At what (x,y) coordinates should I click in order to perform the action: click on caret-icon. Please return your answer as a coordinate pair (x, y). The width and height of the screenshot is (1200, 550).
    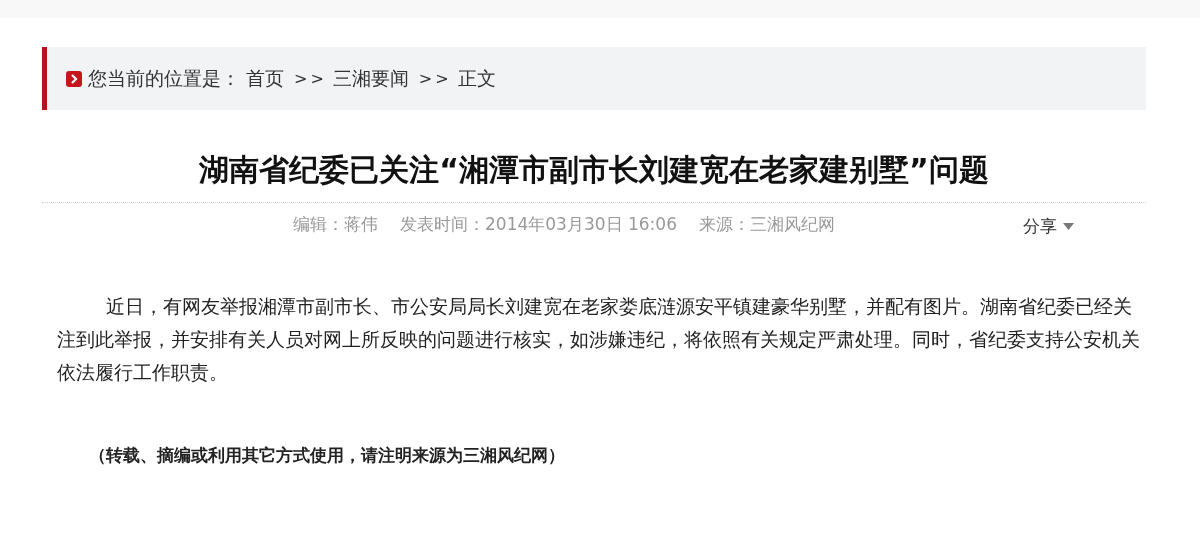
    Looking at the image, I should click on (1068, 227).